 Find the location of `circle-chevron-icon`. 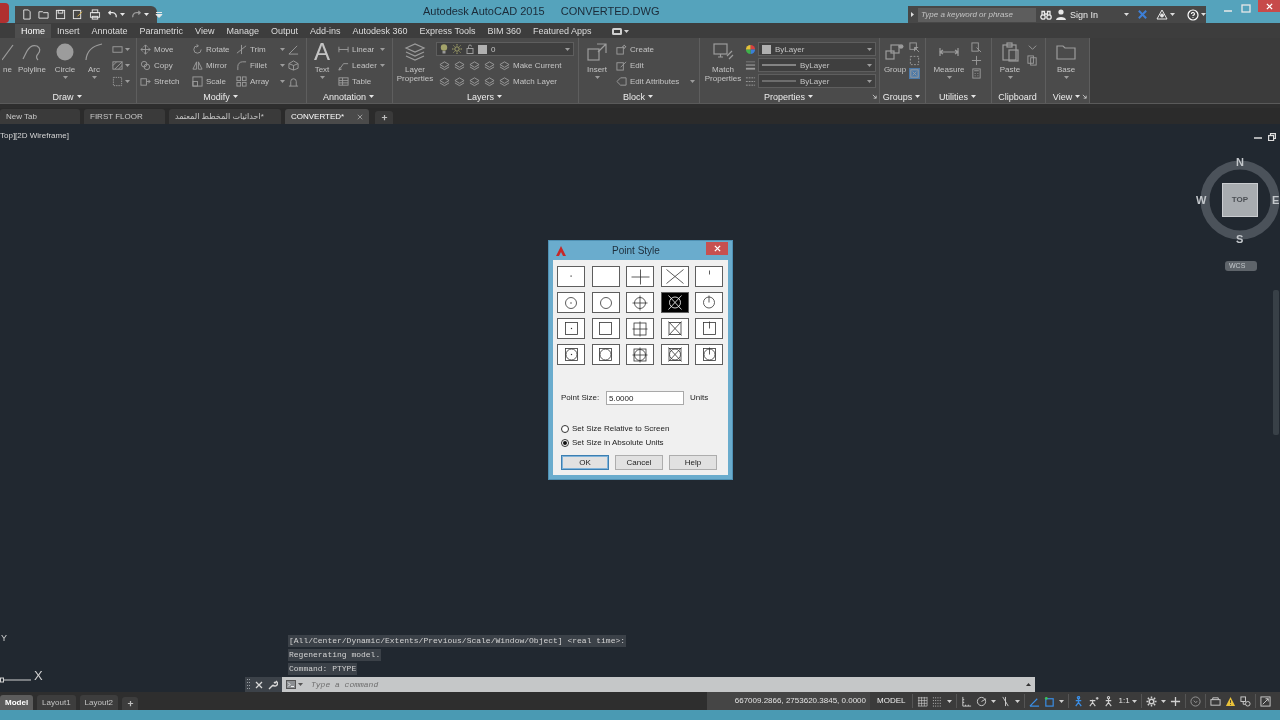

circle-chevron-icon is located at coordinates (1195, 701).